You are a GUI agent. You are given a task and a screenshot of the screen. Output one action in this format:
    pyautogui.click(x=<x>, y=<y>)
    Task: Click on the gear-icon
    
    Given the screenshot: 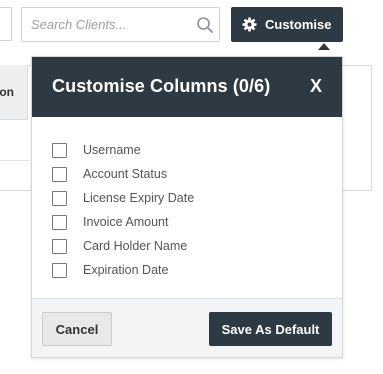 What is the action you would take?
    pyautogui.click(x=249, y=24)
    